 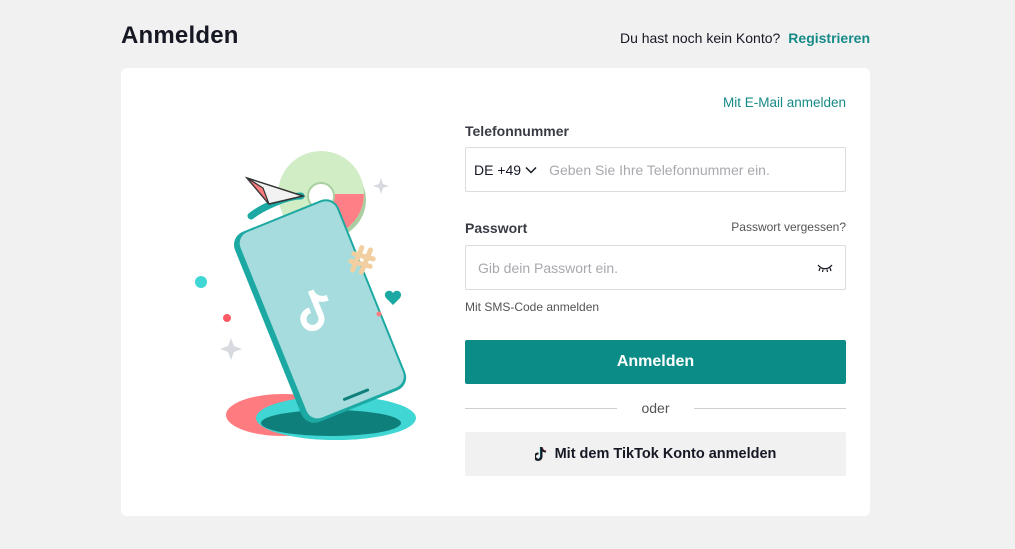 I want to click on phone-login-illustration, so click(x=305, y=295).